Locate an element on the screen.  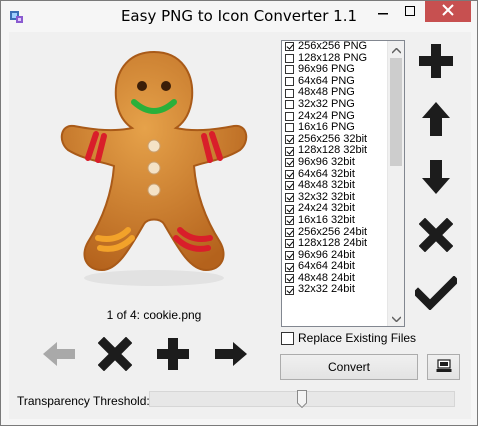
arrow-down-icon is located at coordinates (436, 178).